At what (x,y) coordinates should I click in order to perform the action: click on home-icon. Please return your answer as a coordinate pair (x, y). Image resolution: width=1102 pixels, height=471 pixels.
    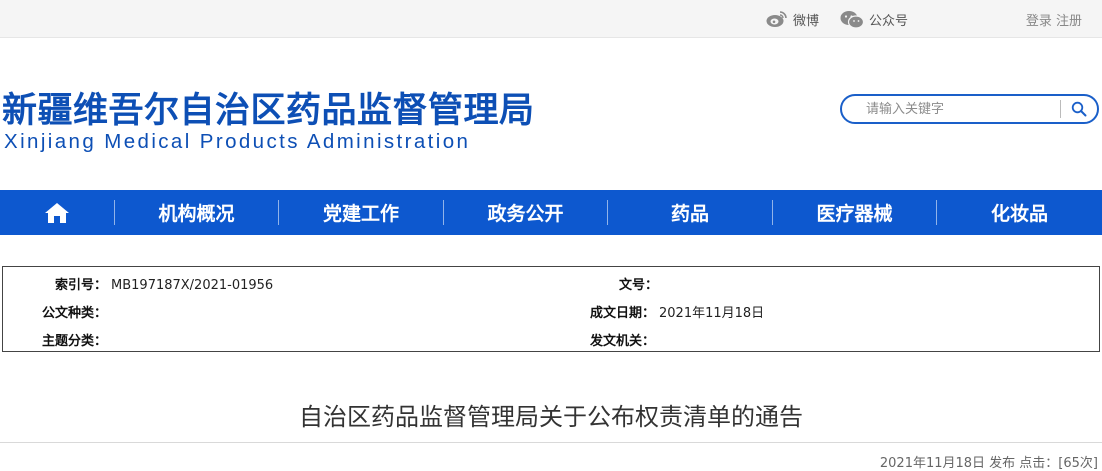
    Looking at the image, I should click on (57, 212).